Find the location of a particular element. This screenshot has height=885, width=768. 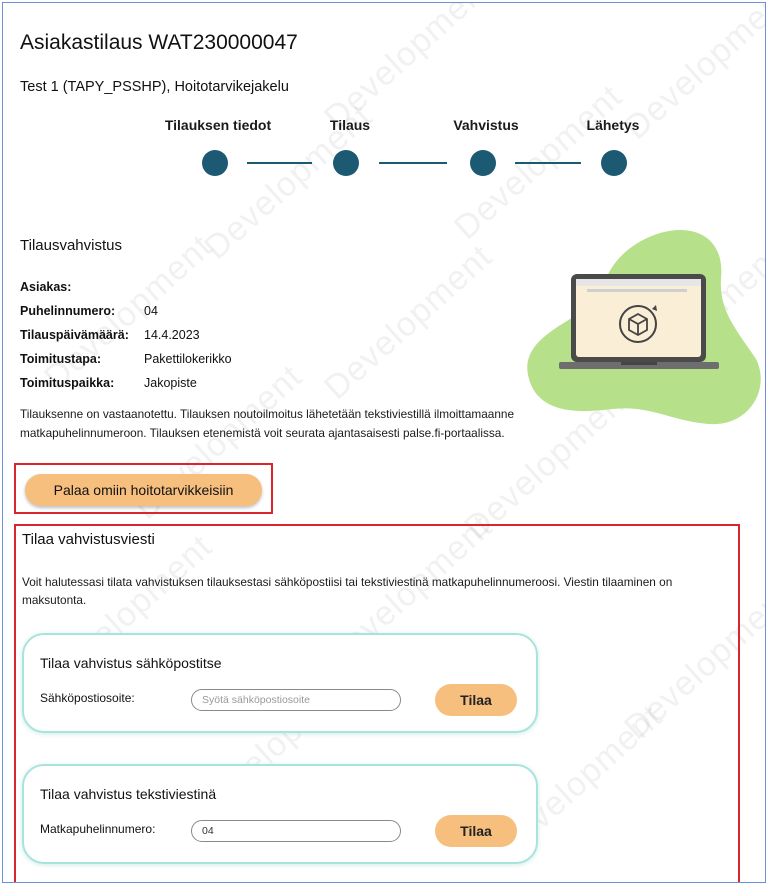

mobile-input is located at coordinates (296, 831).